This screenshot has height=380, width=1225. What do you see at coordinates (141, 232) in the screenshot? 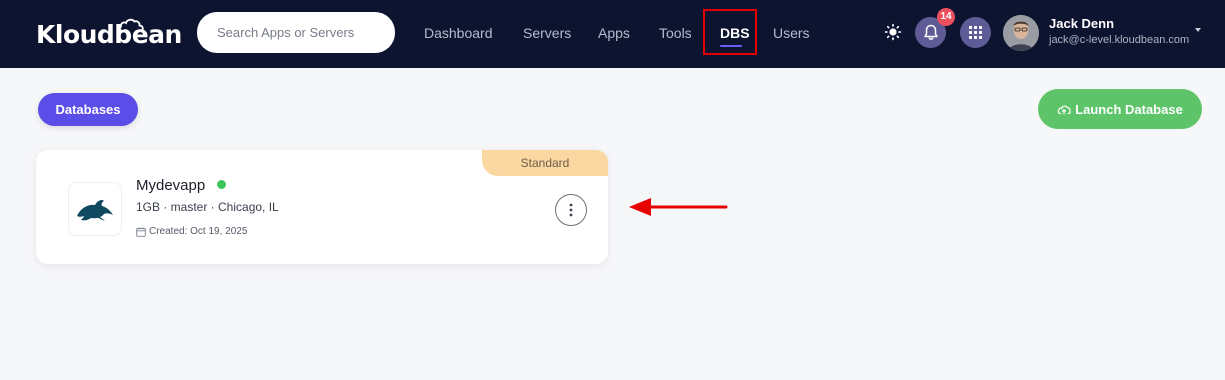
I see `calendar-icon` at bounding box center [141, 232].